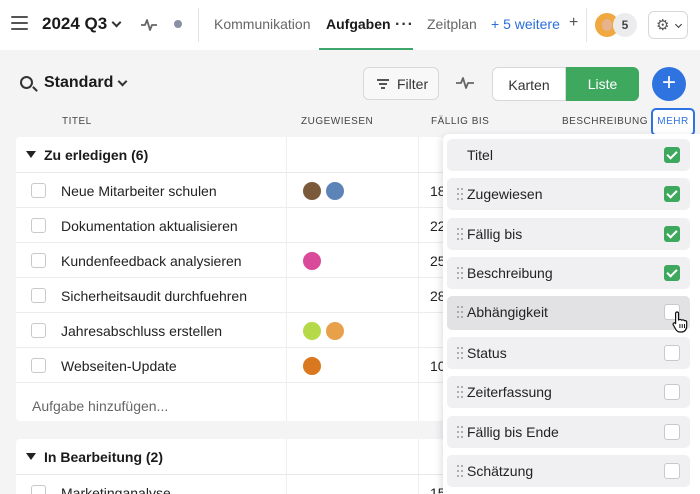 The width and height of the screenshot is (700, 494). I want to click on add-tab-icon: +, so click(573, 23).